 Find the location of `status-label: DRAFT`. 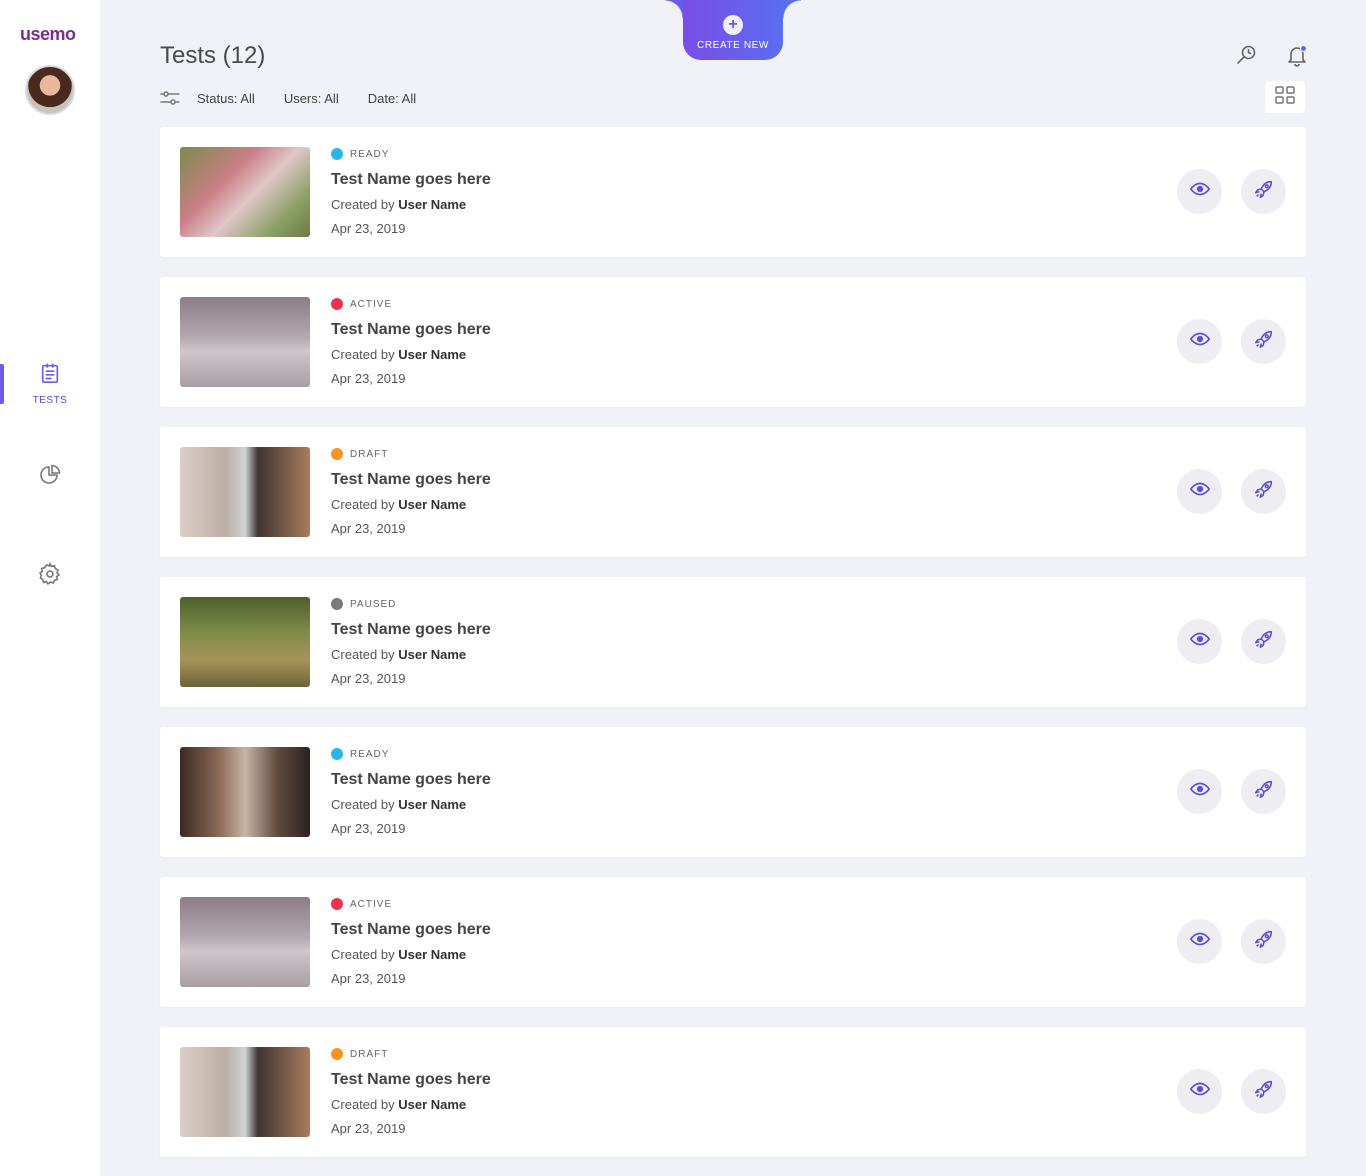

status-label: DRAFT is located at coordinates (369, 1054).